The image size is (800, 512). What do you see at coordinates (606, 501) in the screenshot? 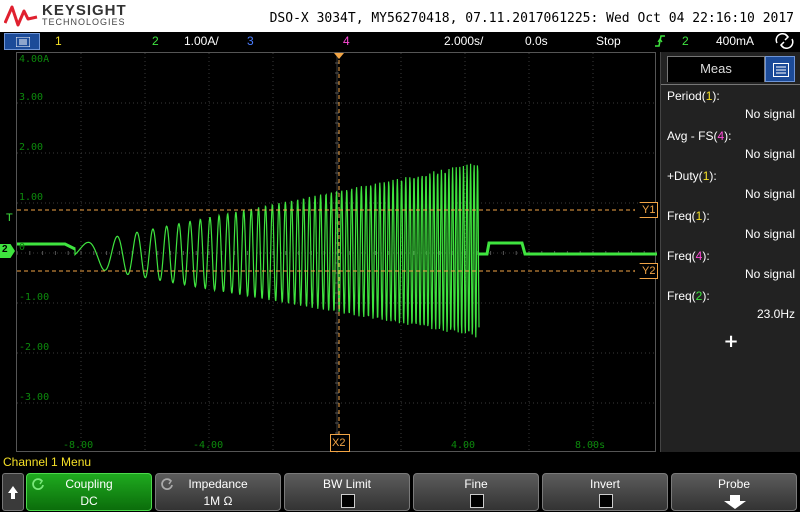
I see `invert-checkbox` at bounding box center [606, 501].